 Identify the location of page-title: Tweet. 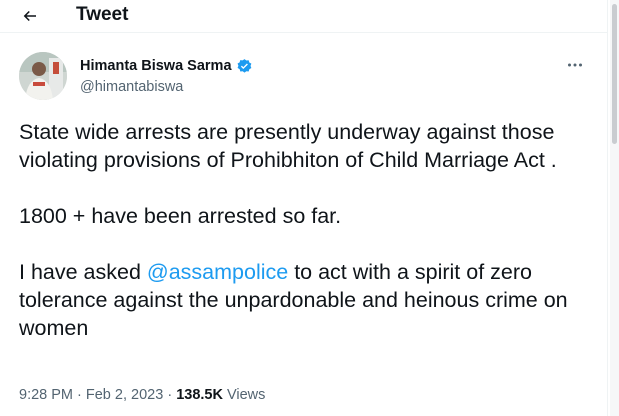
(102, 14).